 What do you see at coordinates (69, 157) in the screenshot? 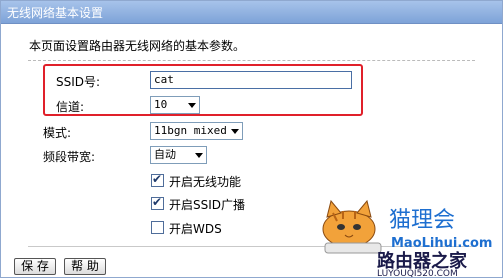
I see `bandwidth-label: 频段带宽:` at bounding box center [69, 157].